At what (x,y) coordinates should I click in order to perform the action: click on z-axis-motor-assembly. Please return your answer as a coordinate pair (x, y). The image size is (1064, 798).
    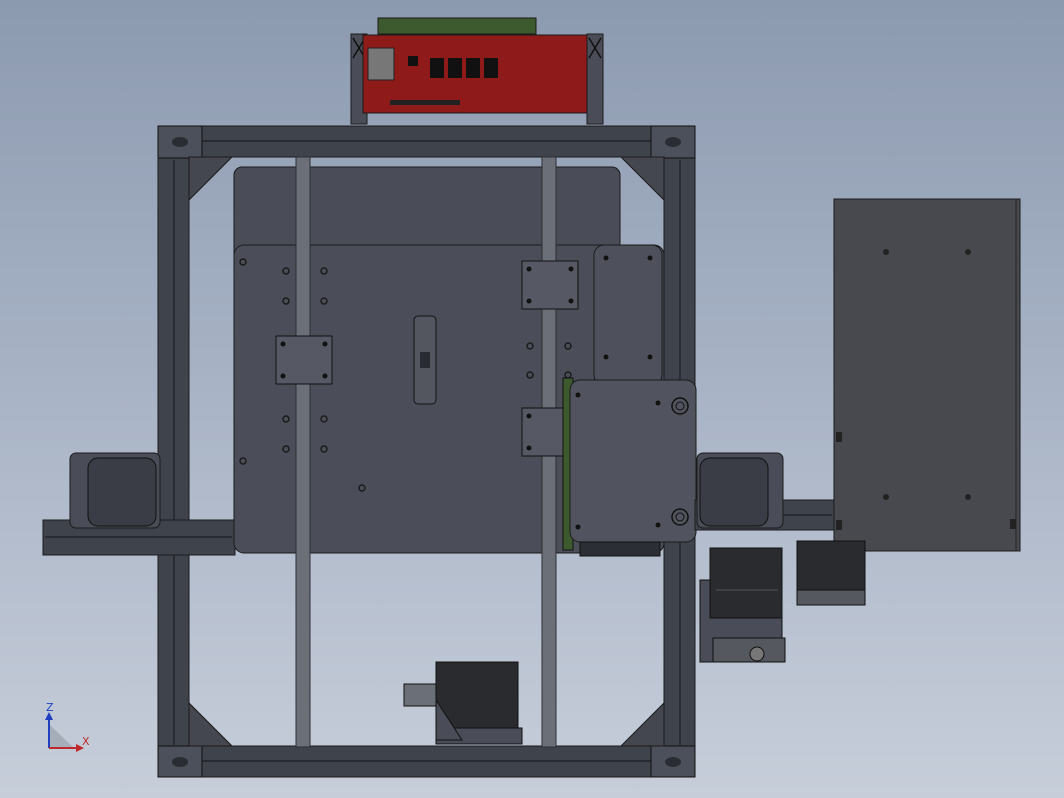
    Looking at the image, I should click on (463, 703).